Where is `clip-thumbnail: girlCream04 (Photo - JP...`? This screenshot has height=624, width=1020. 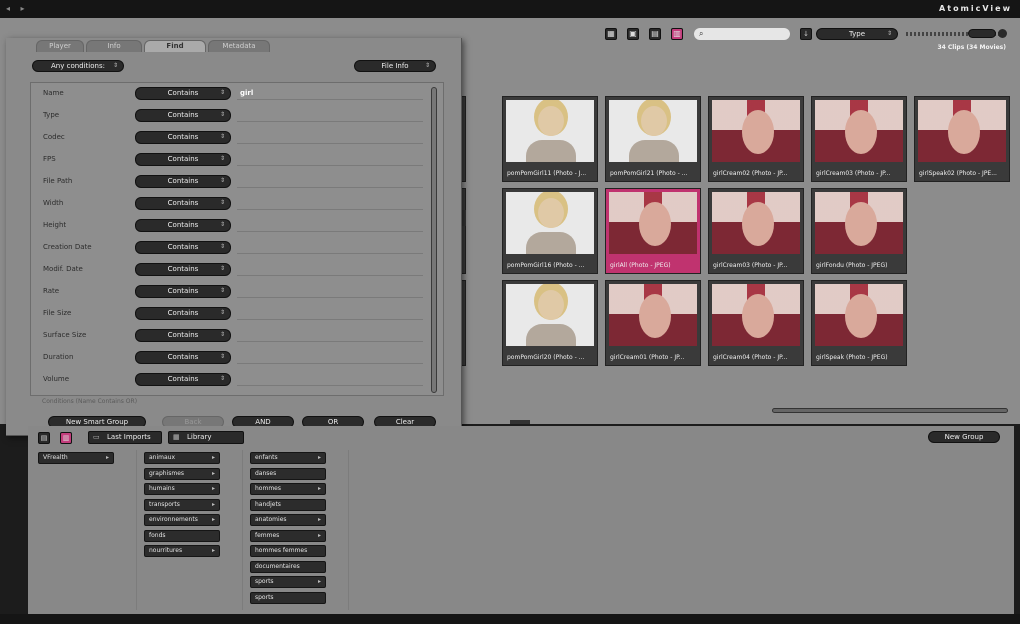 clip-thumbnail: girlCream04 (Photo - JP... is located at coordinates (756, 323).